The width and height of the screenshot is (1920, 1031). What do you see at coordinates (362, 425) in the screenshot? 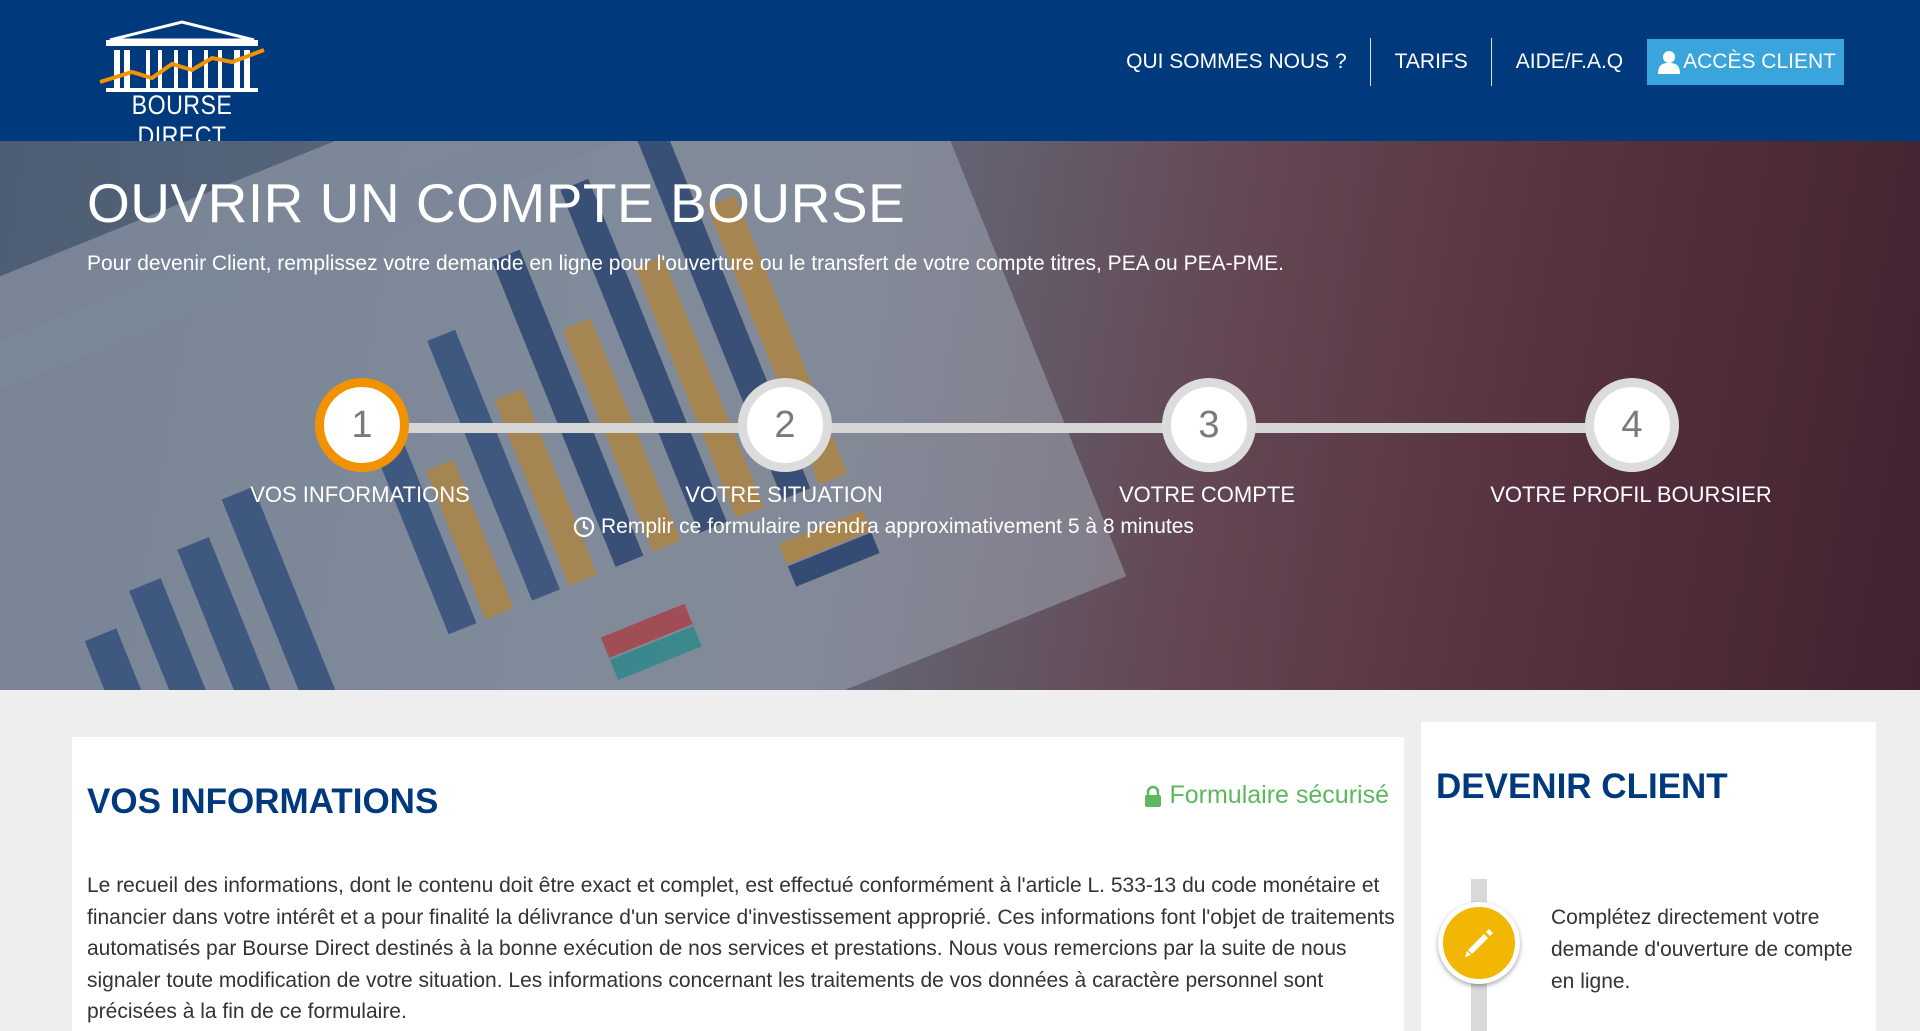
I see `step-1-circle: 1` at bounding box center [362, 425].